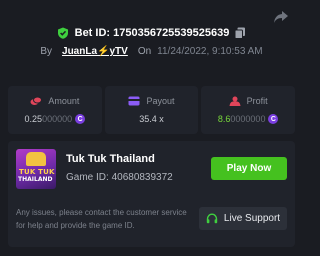  I want to click on amount-label: Amount, so click(64, 101).